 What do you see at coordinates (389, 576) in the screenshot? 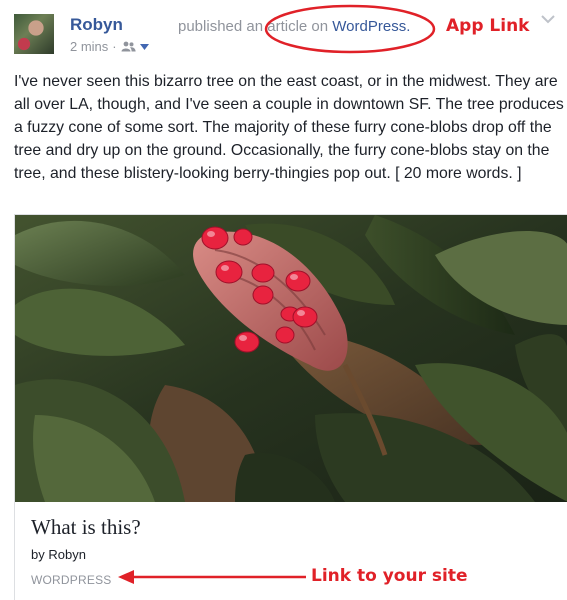
I see `site-link-annotation: Link to your site` at bounding box center [389, 576].